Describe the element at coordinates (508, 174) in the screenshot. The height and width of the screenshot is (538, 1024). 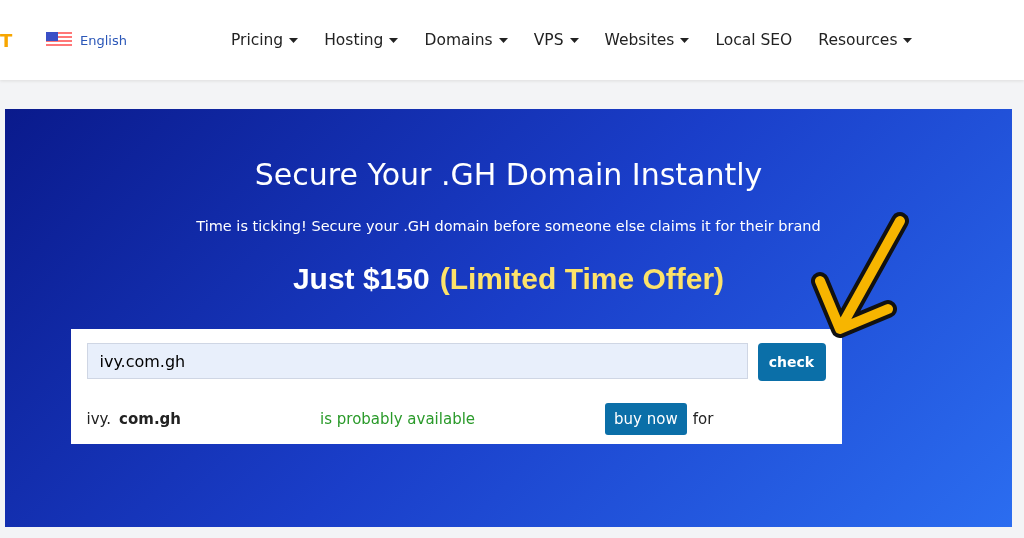
I see `banner-title: Secure Your .GH Domain Instantly` at that location.